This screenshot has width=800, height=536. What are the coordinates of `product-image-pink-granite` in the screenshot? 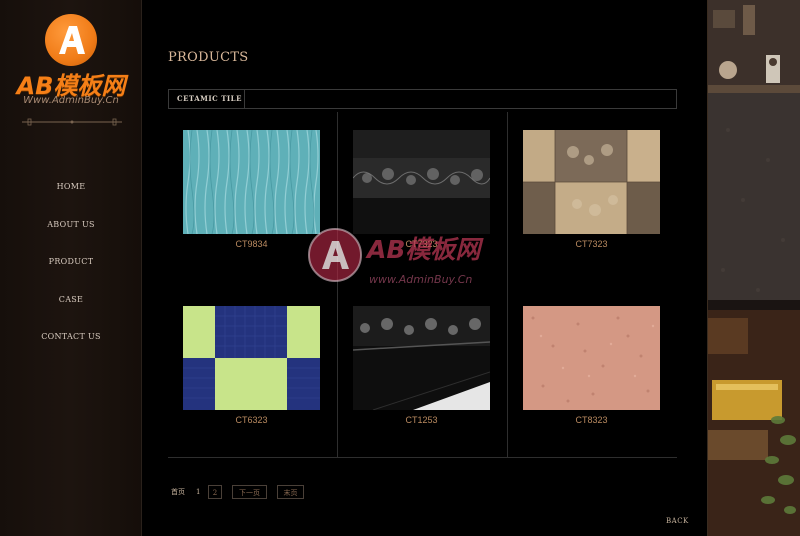 It's located at (591, 358).